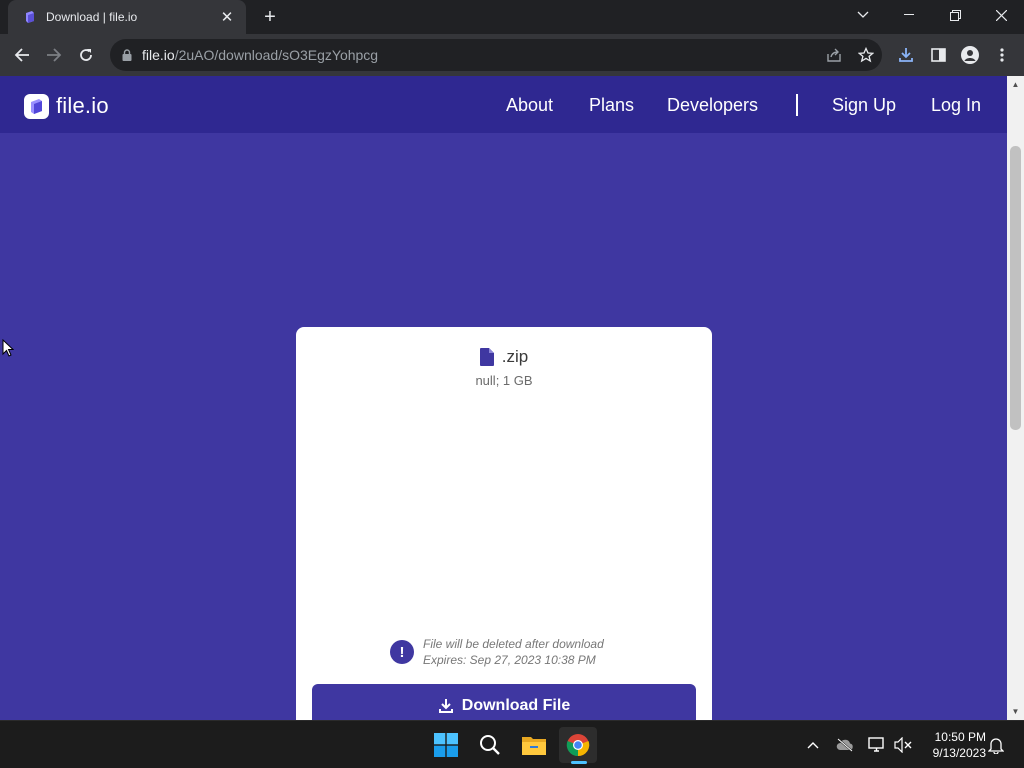  Describe the element at coordinates (513, 644) in the screenshot. I see `warning-text: File will be deleted after download` at that location.